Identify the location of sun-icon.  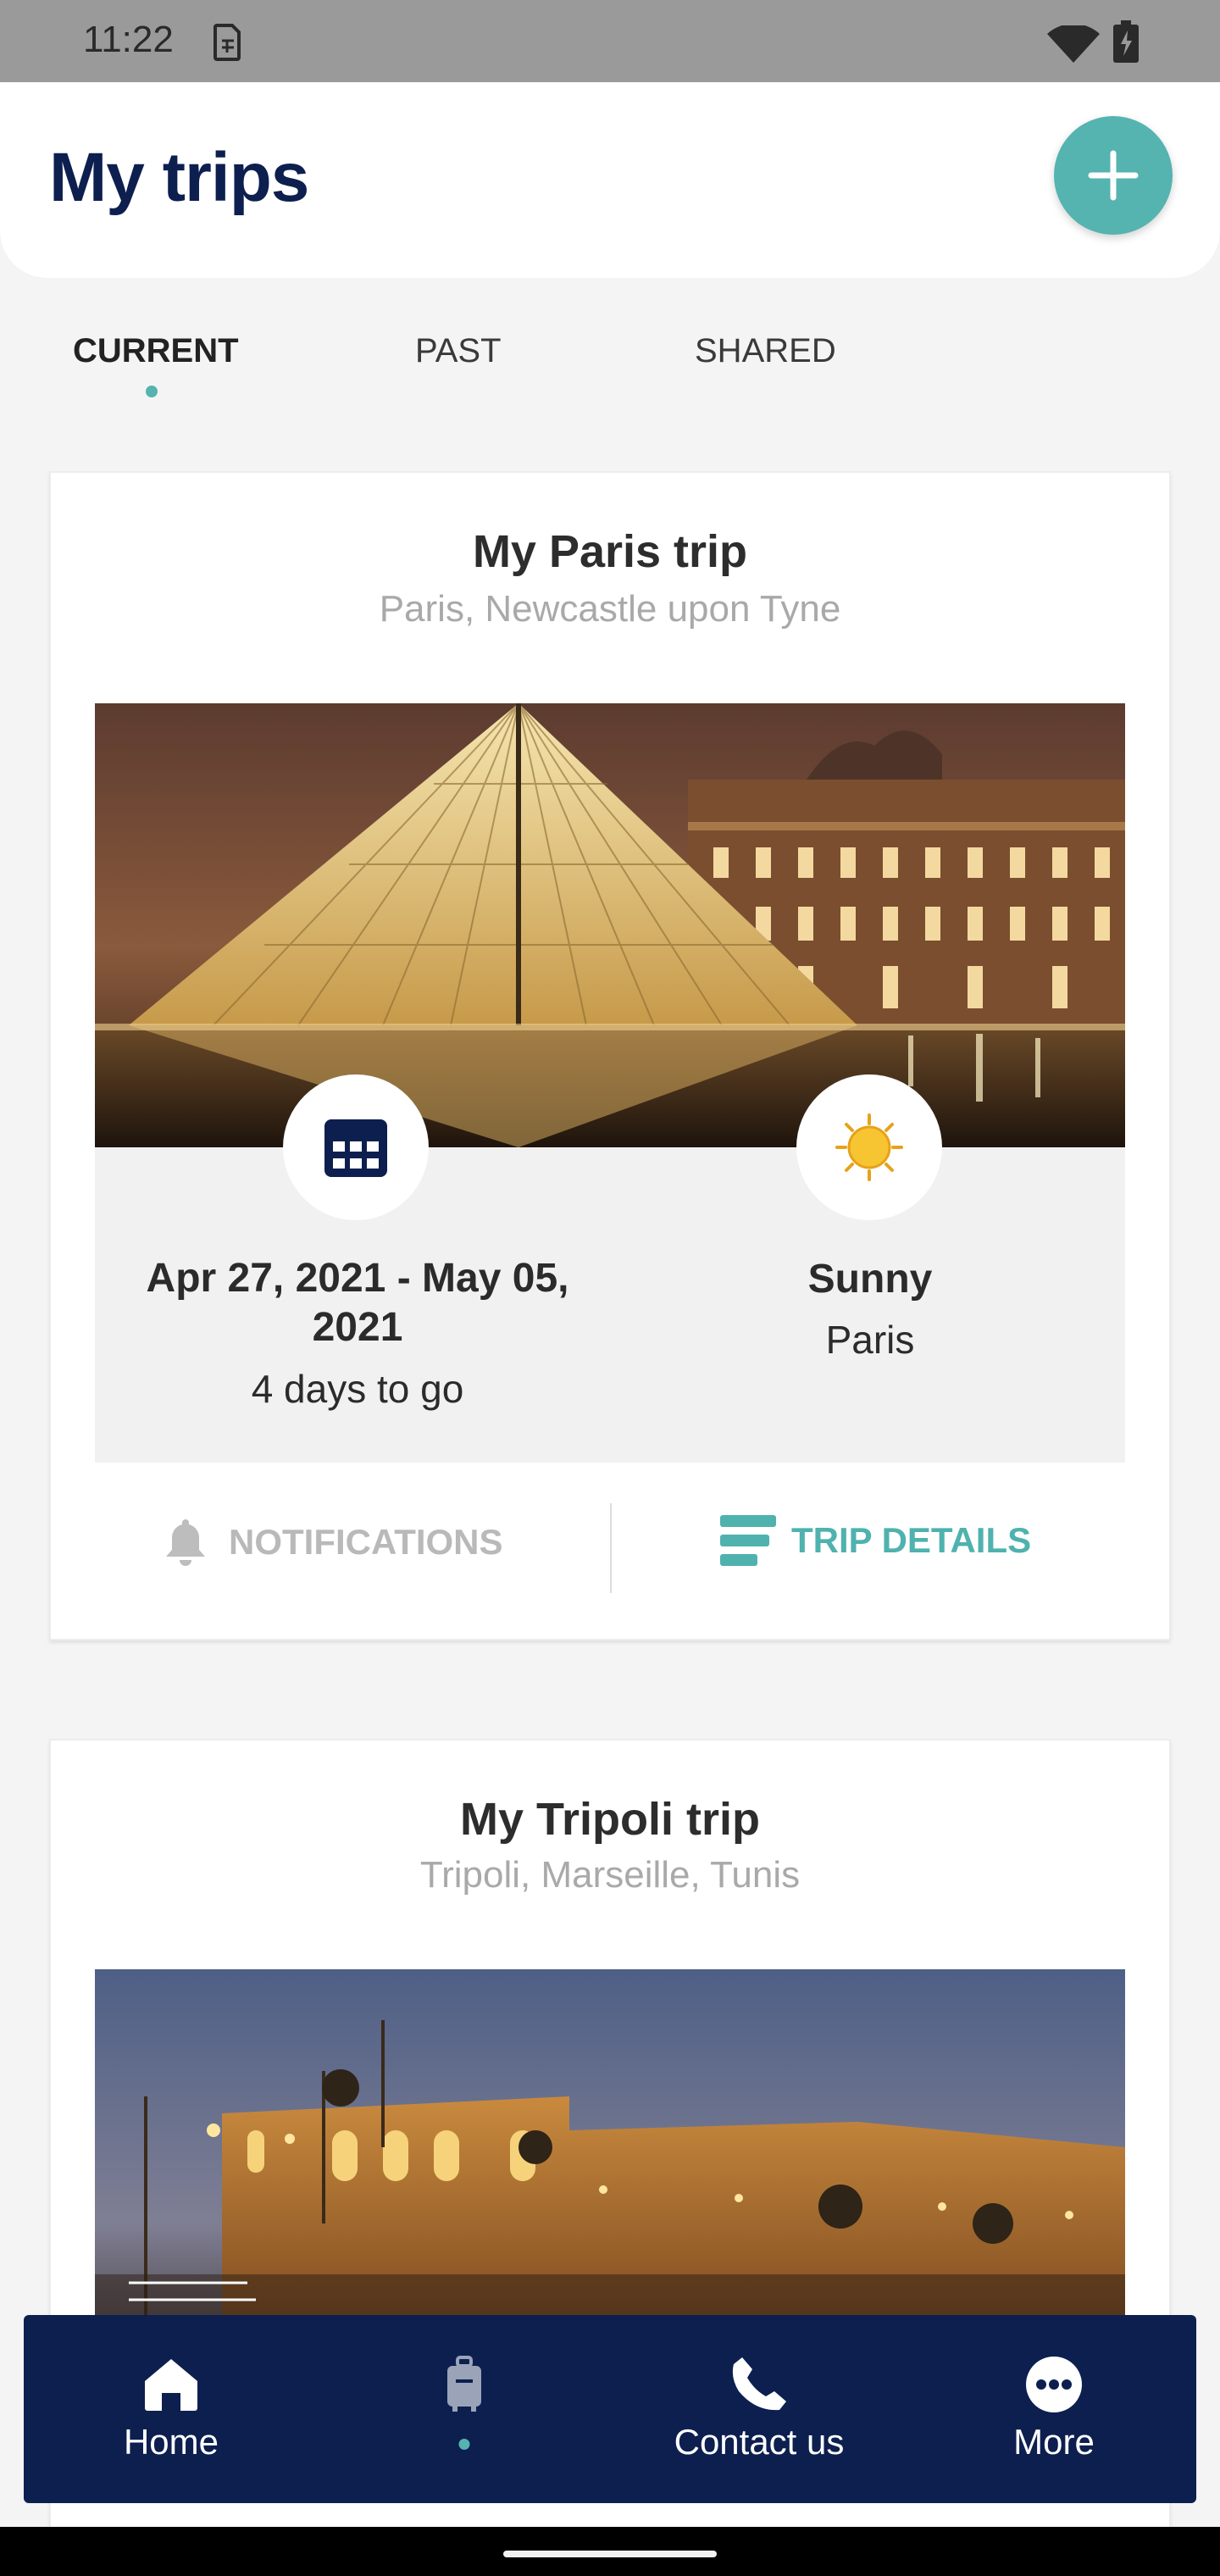
(869, 1147).